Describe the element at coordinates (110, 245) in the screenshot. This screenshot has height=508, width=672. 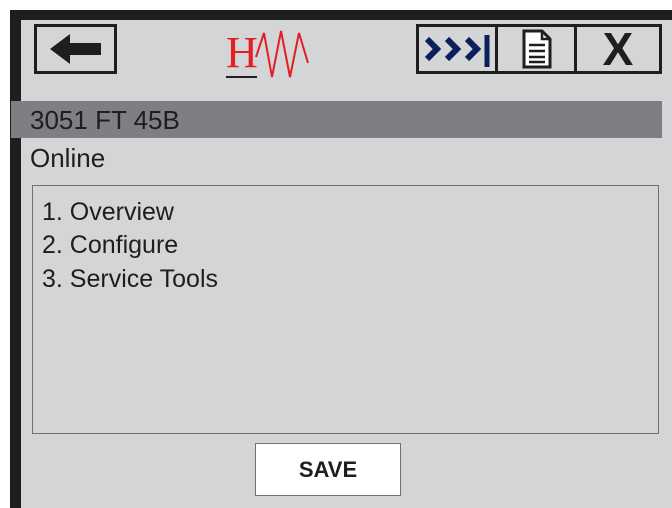
I see `menu-item-configure: 2. Configure` at that location.